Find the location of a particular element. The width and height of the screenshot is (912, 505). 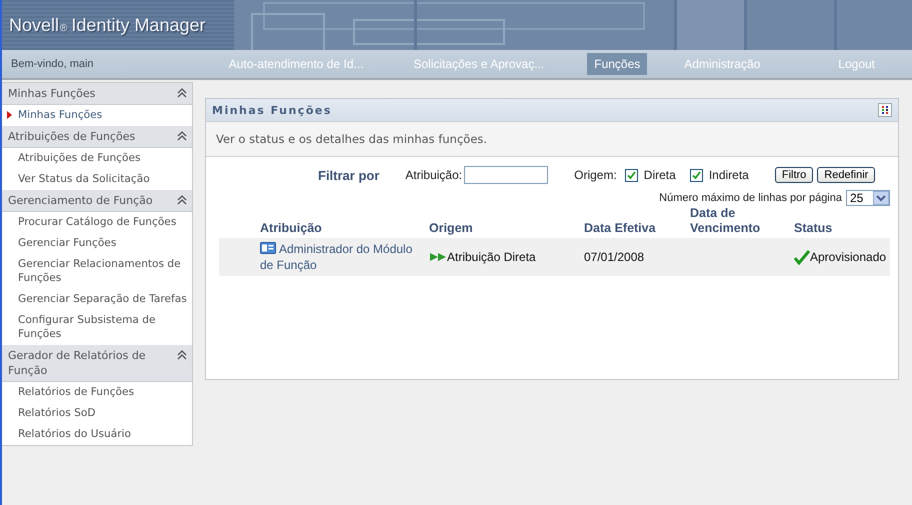

sidebar-item: Ver Status da Solicitação is located at coordinates (97, 179).